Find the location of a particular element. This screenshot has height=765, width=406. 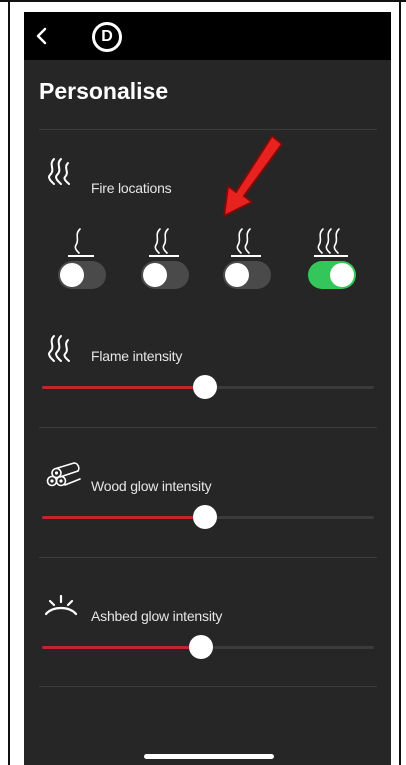

red-arrow-icon is located at coordinates (254, 180).